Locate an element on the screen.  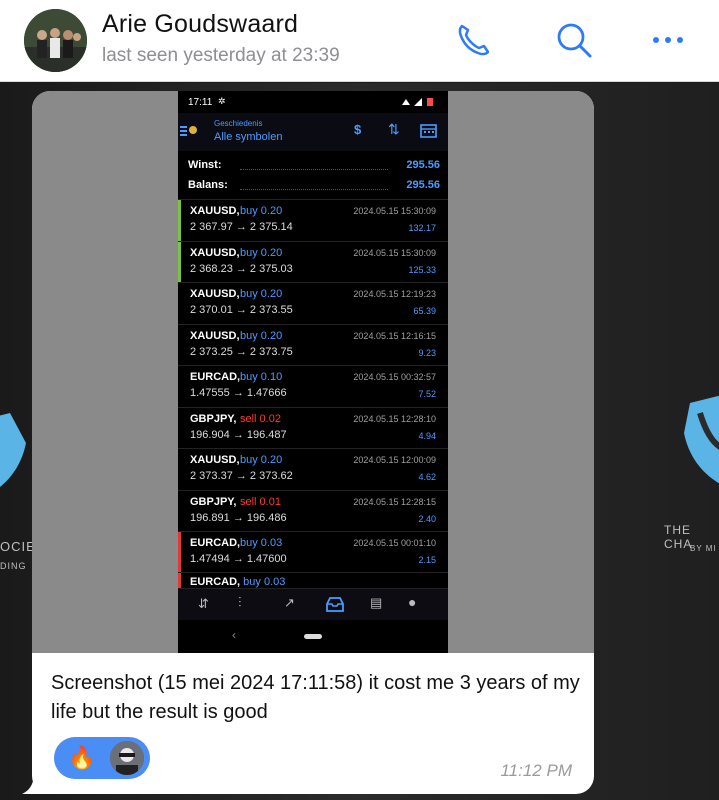
trade-profit: 4.62 is located at coordinates (427, 477).